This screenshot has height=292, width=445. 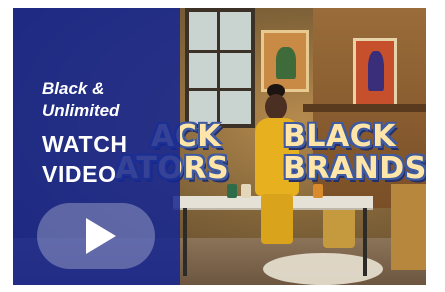 I want to click on watch-video-label: WATCH VIDEO, so click(x=85, y=159).